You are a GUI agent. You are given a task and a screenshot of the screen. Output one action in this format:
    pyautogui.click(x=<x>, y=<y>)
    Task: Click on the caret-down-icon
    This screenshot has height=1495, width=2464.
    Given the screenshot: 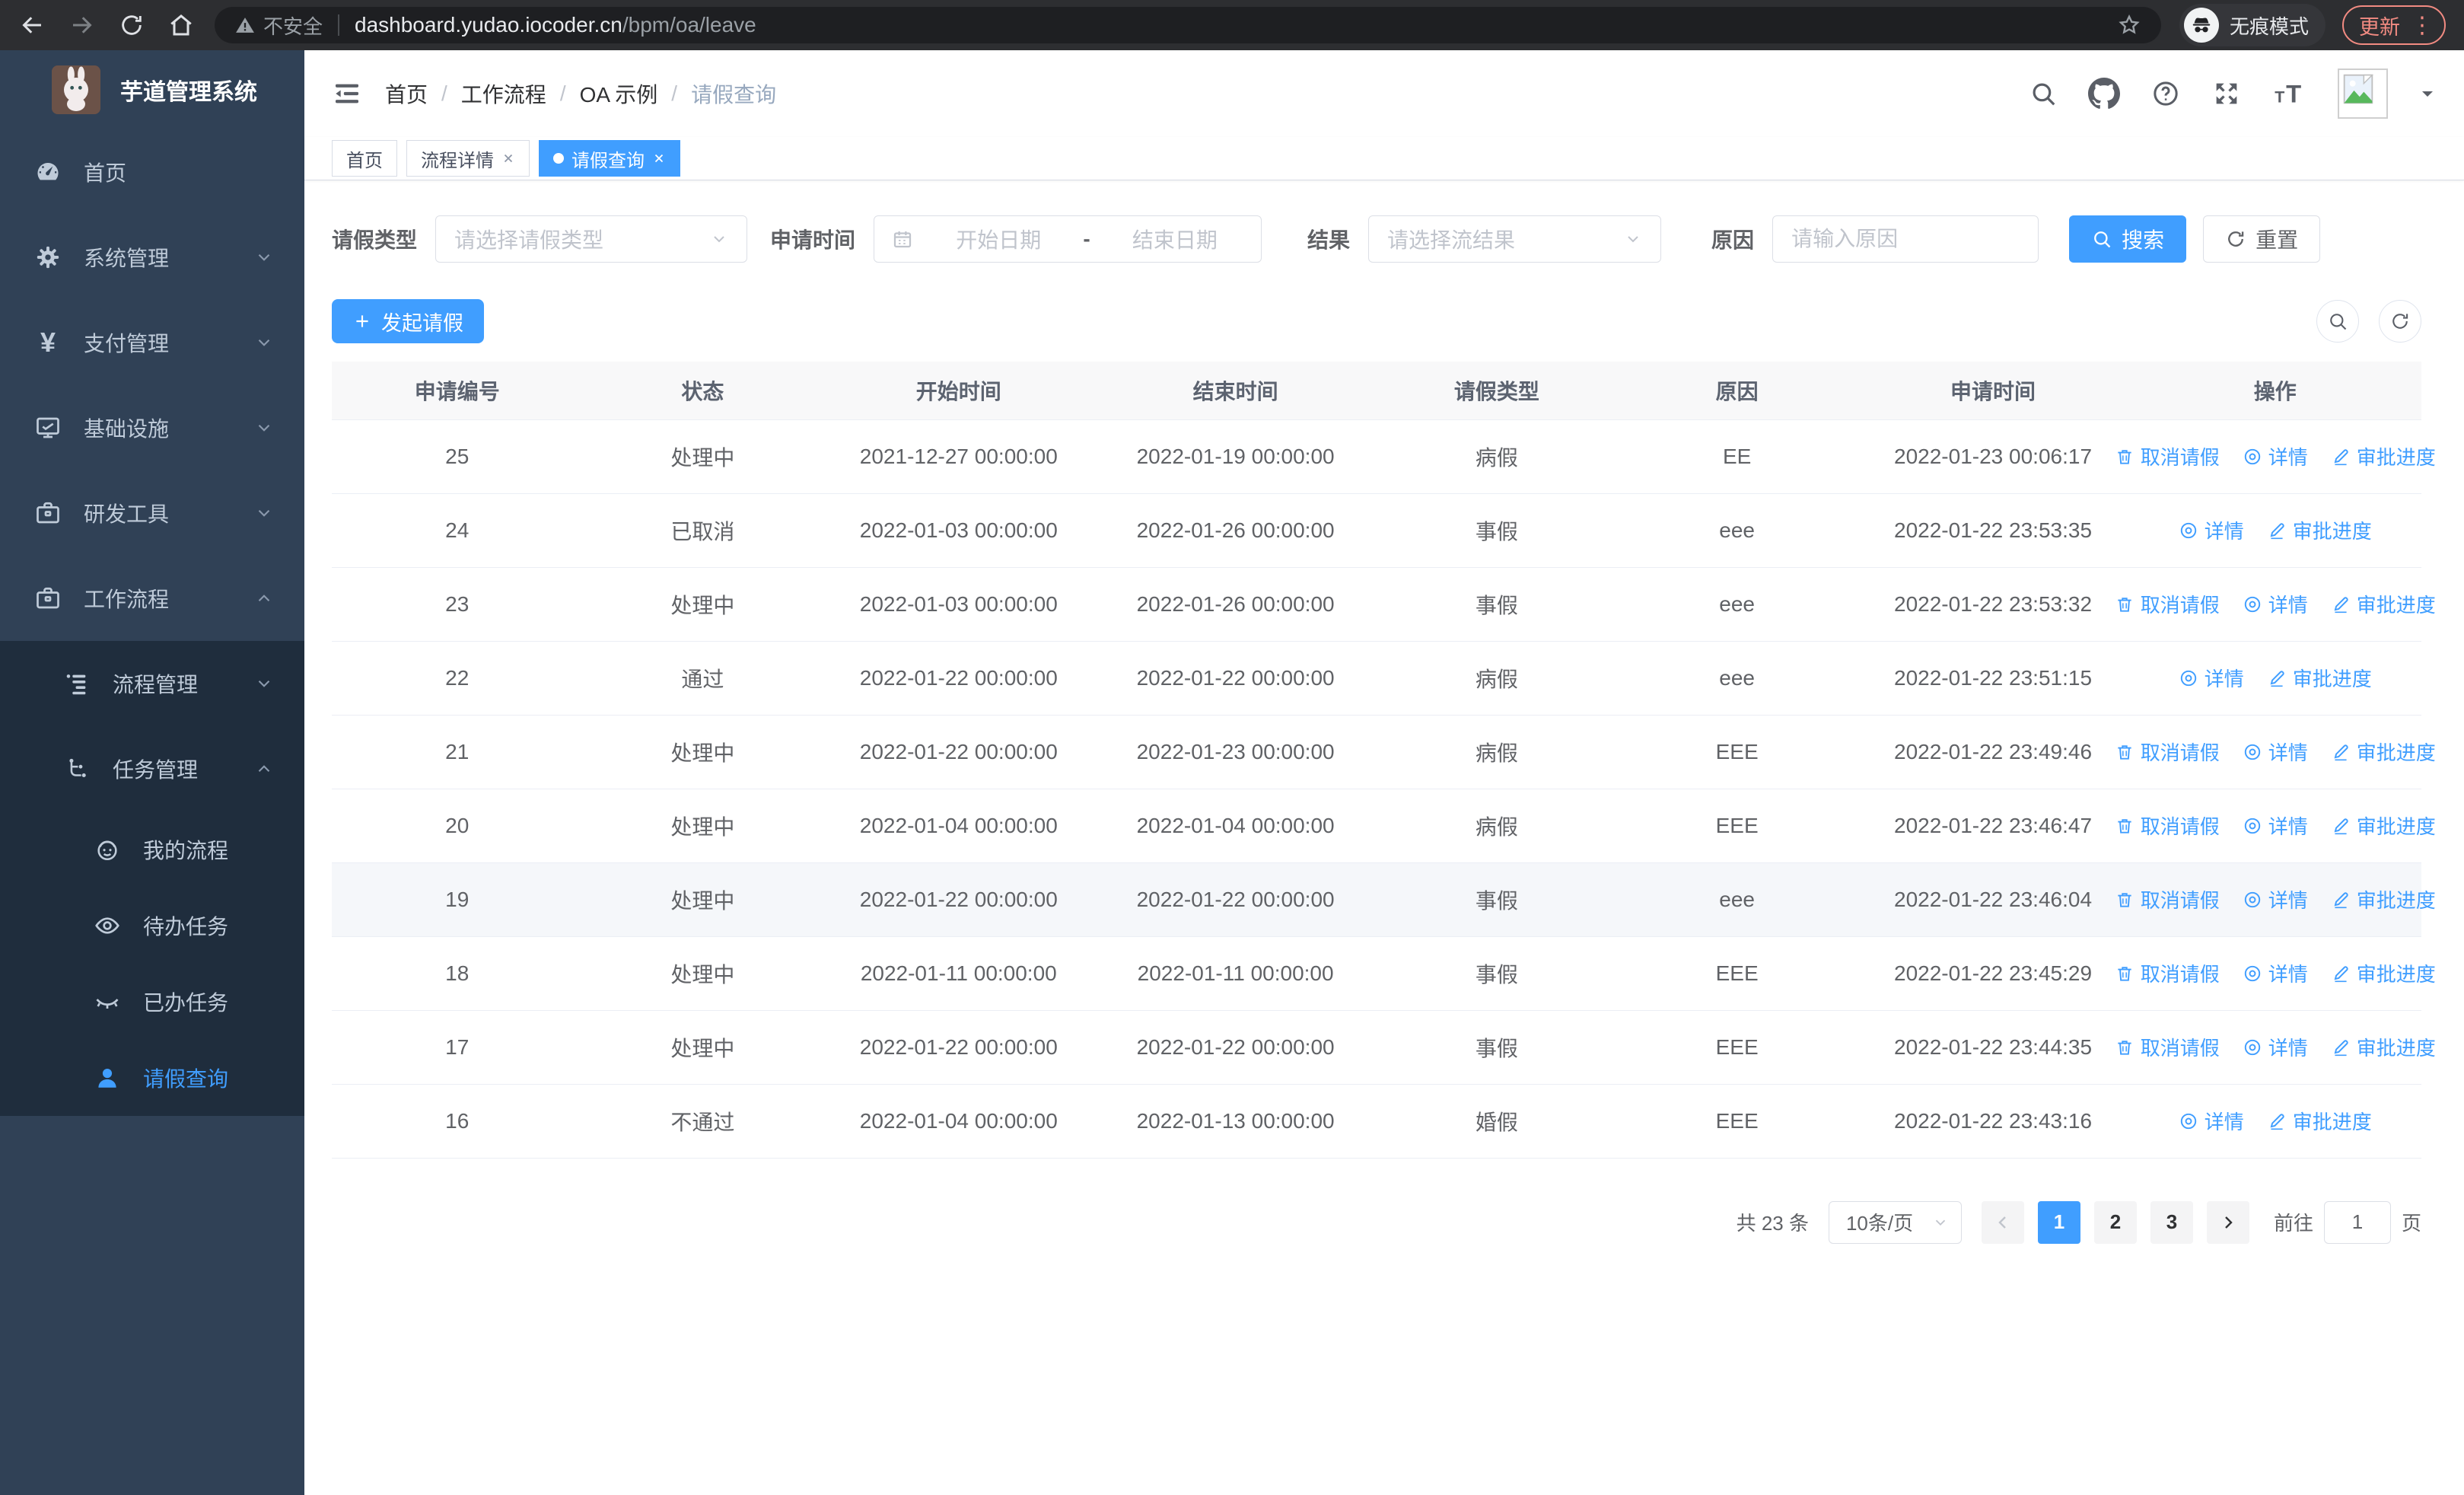 What is the action you would take?
    pyautogui.click(x=2427, y=94)
    